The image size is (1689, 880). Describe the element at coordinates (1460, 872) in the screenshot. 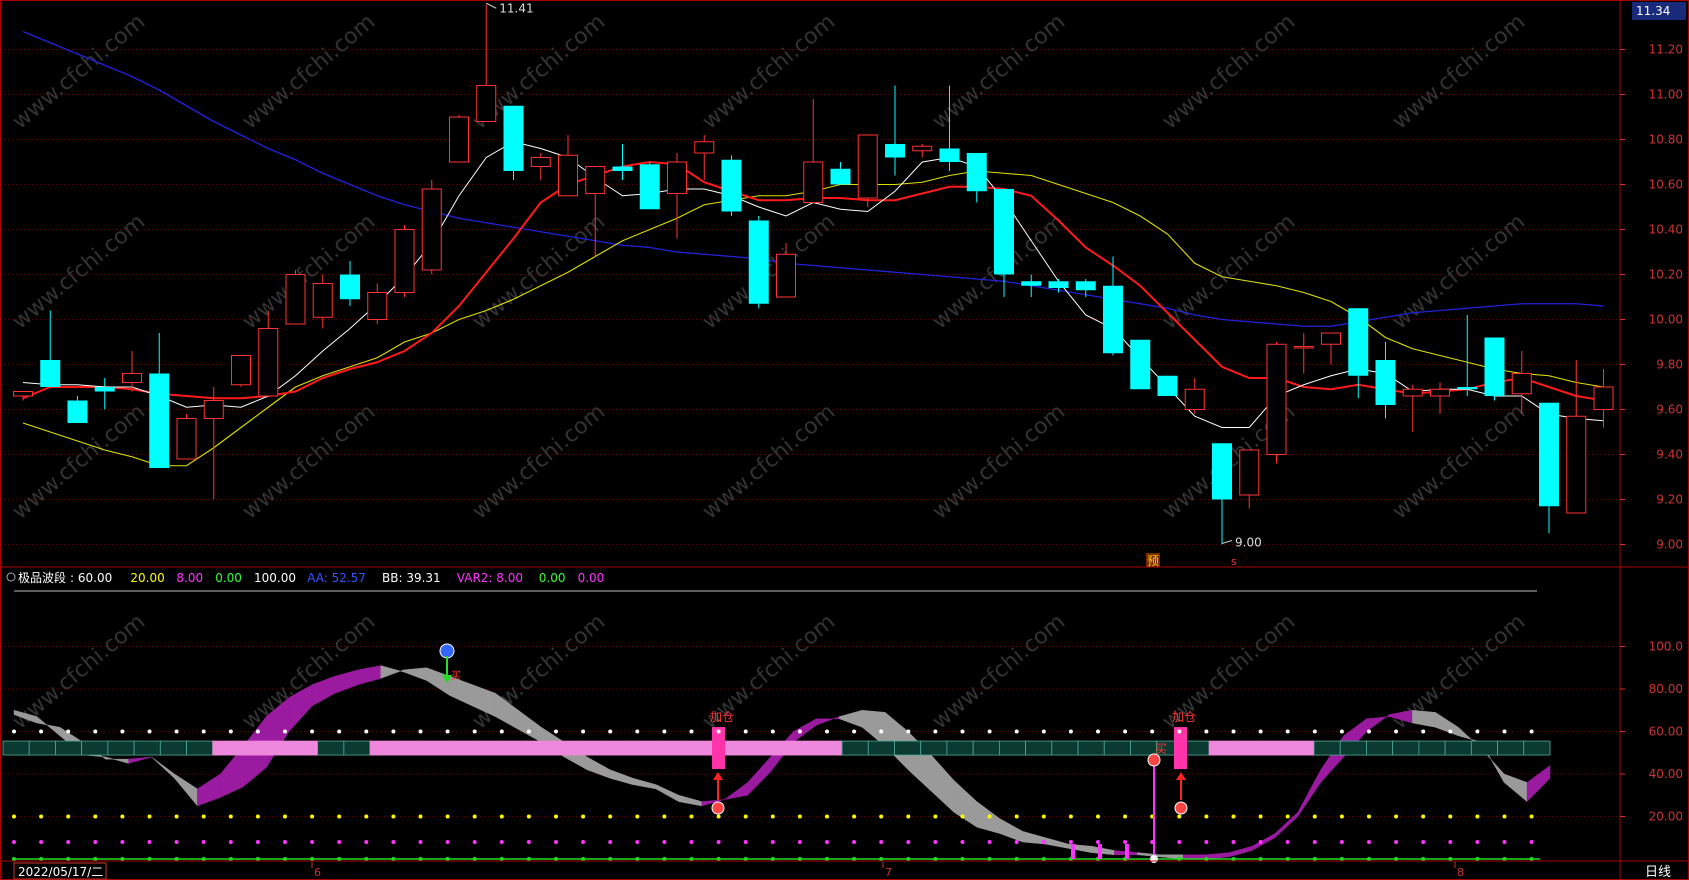

I see `month-label: 8` at that location.